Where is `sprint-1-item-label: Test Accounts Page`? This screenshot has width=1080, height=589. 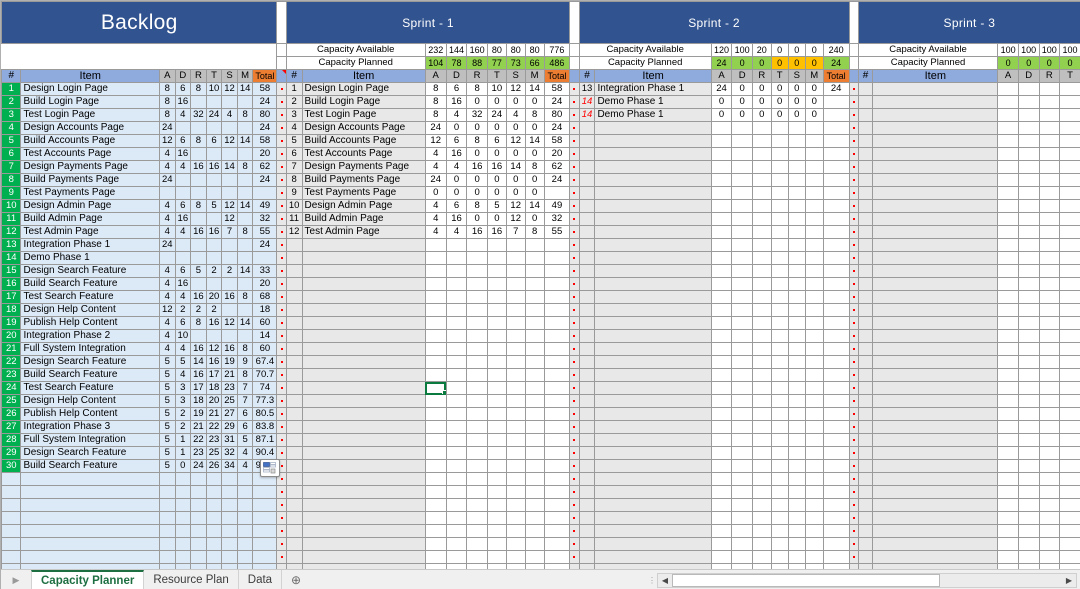 sprint-1-item-label: Test Accounts Page is located at coordinates (363, 154).